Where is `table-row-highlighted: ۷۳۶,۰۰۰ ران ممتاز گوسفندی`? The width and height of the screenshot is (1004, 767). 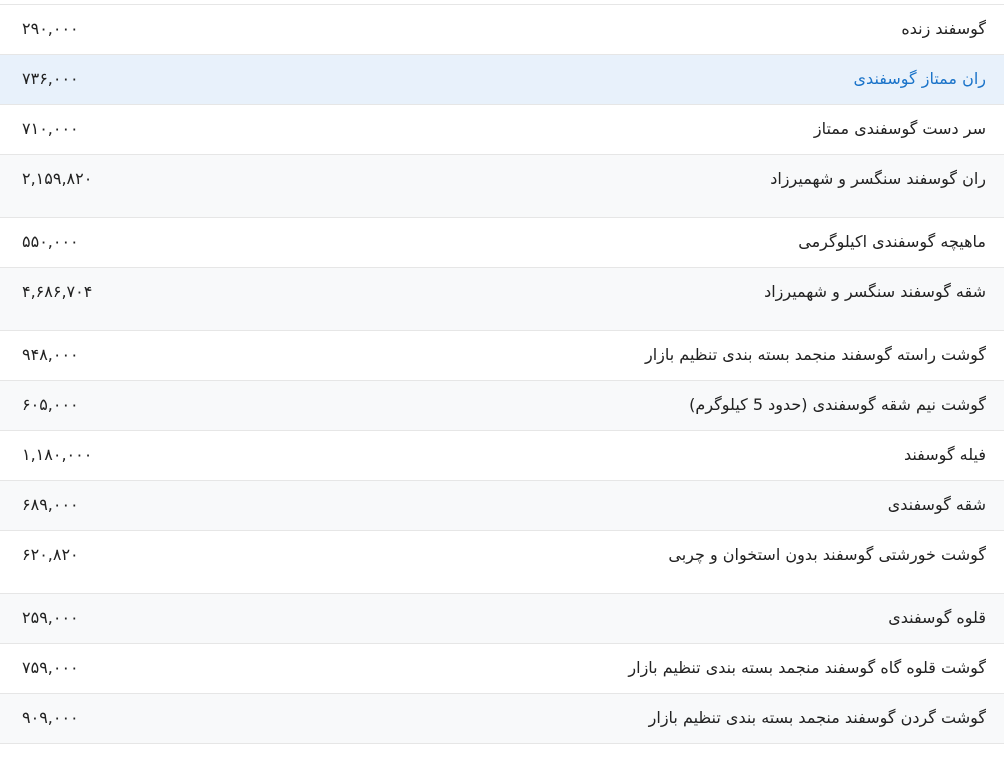
table-row-highlighted: ۷۳۶,۰۰۰ ران ممتاز گوسفندی is located at coordinates (502, 79).